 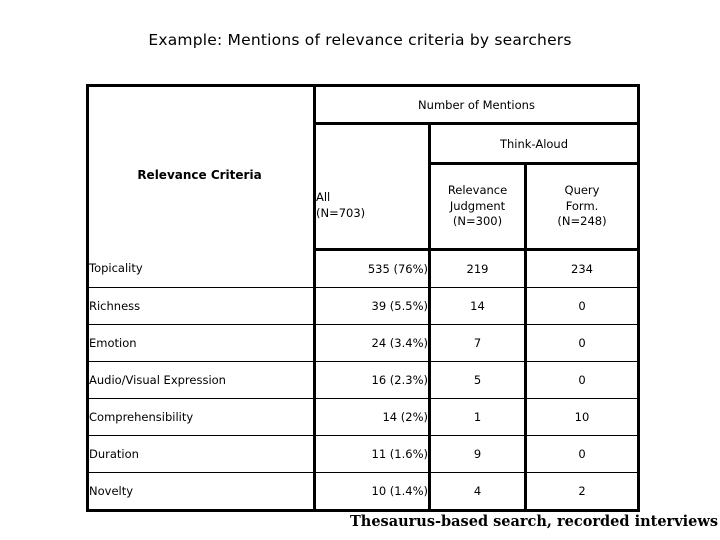 I want to click on cell-query-form: 234, so click(x=581, y=268).